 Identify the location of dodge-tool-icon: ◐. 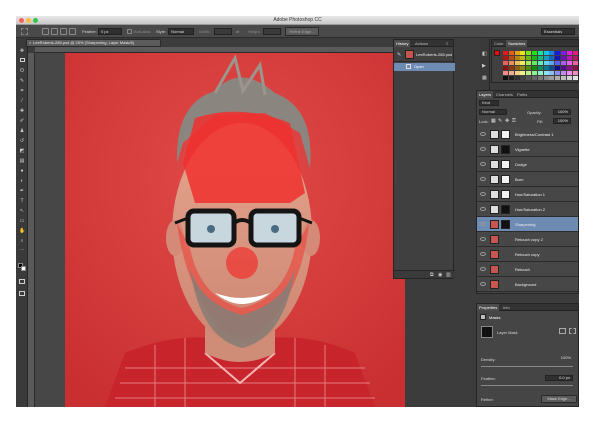
(22, 181).